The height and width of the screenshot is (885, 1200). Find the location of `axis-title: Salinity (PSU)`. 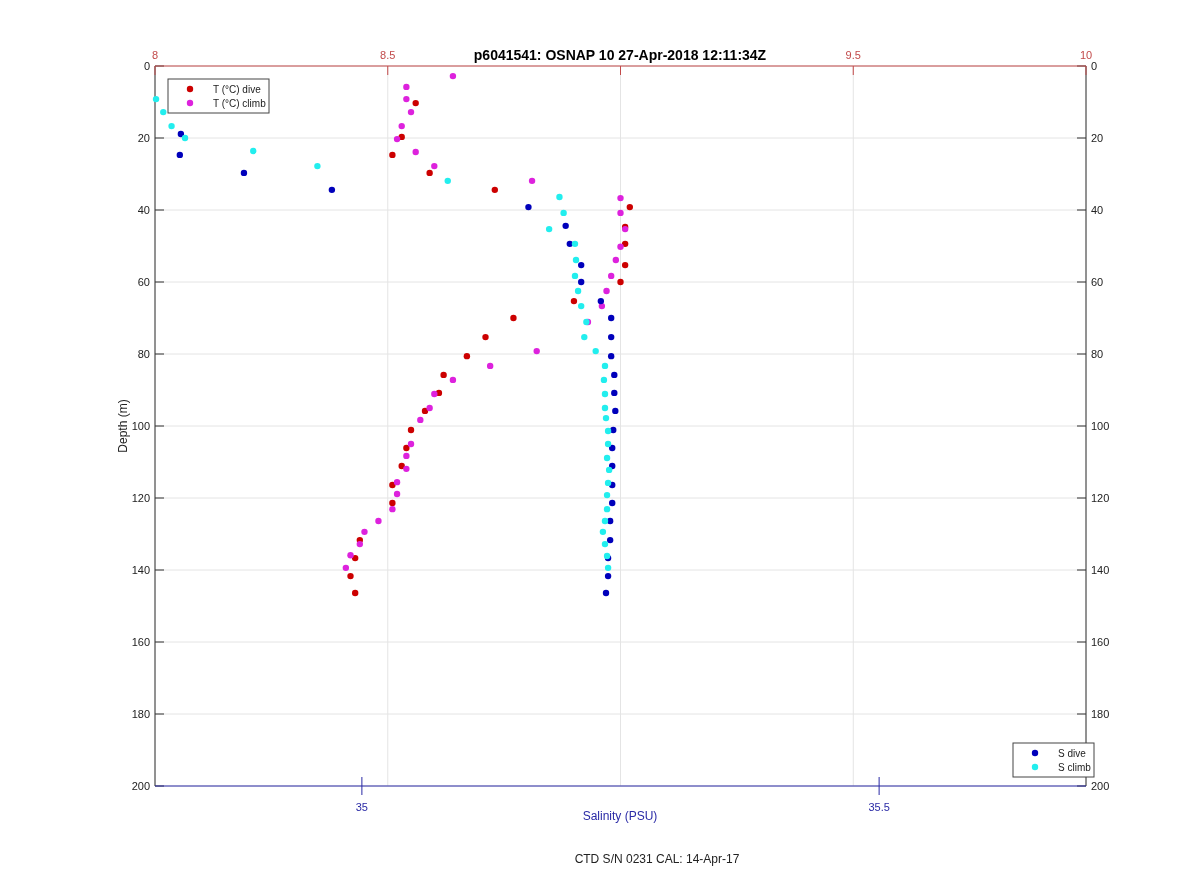

axis-title: Salinity (PSU) is located at coordinates (620, 816).